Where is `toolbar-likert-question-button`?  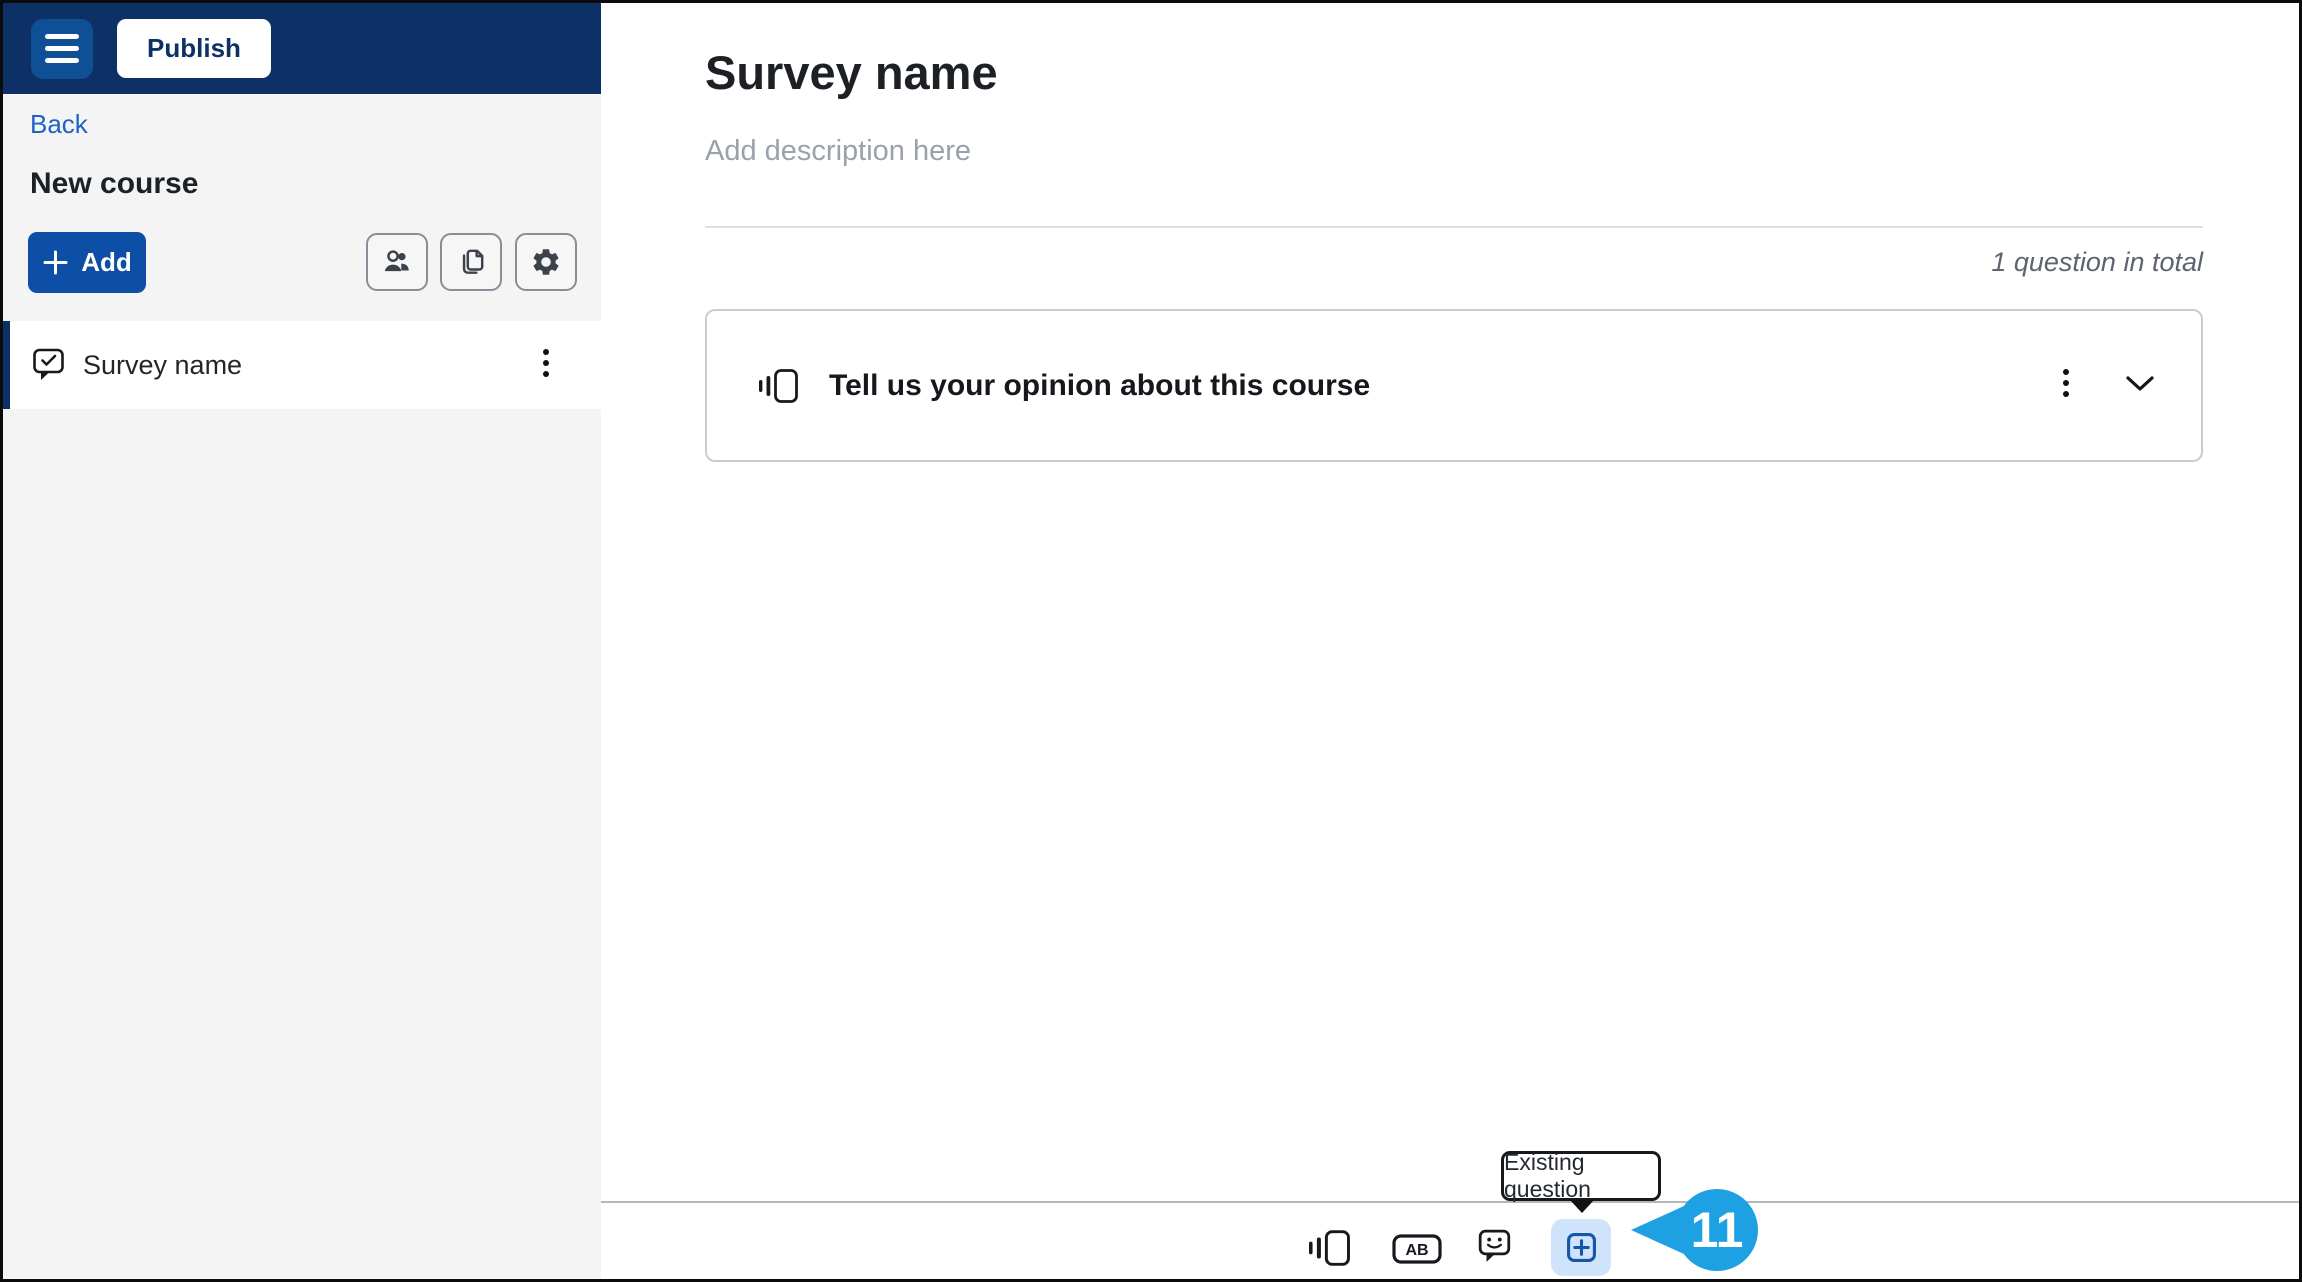 toolbar-likert-question-button is located at coordinates (1329, 1249).